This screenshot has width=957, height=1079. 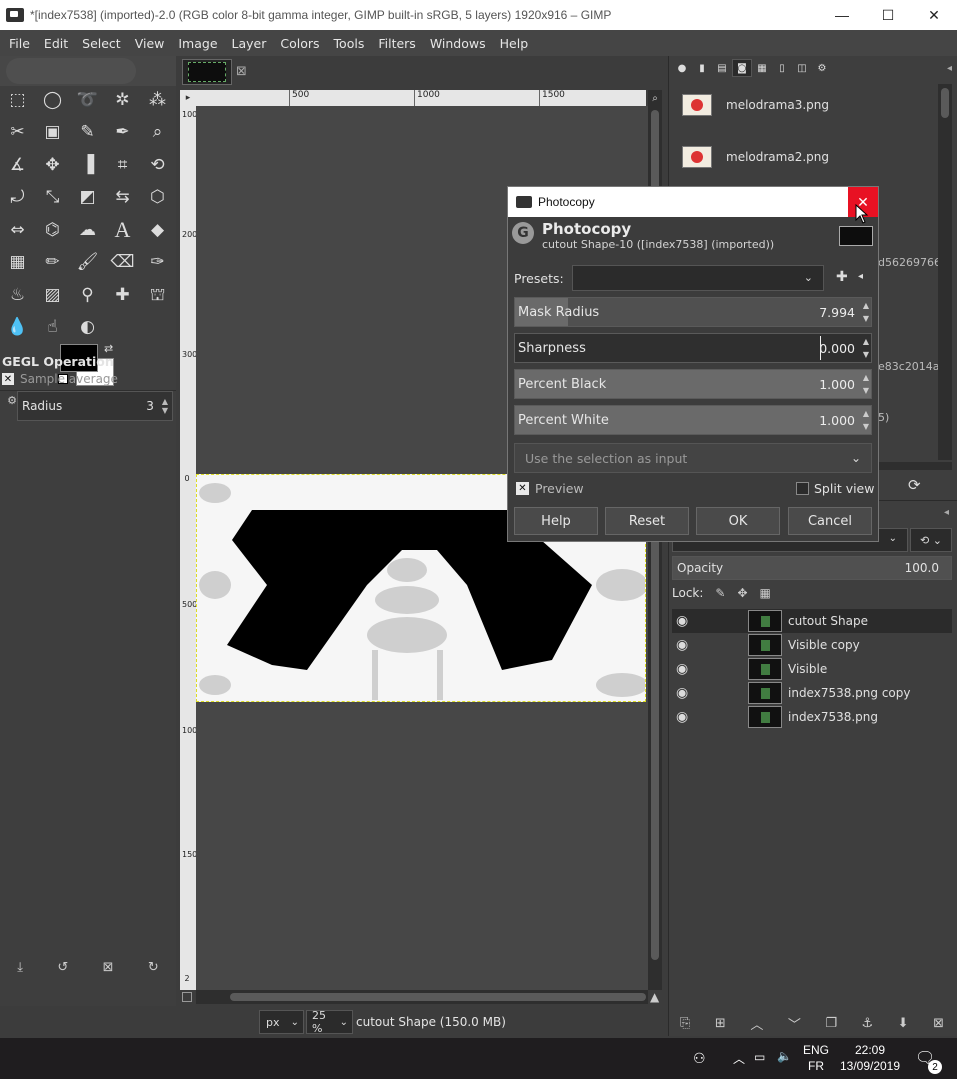 What do you see at coordinates (812, 669) in the screenshot?
I see `layer-row: ◉ Visible` at bounding box center [812, 669].